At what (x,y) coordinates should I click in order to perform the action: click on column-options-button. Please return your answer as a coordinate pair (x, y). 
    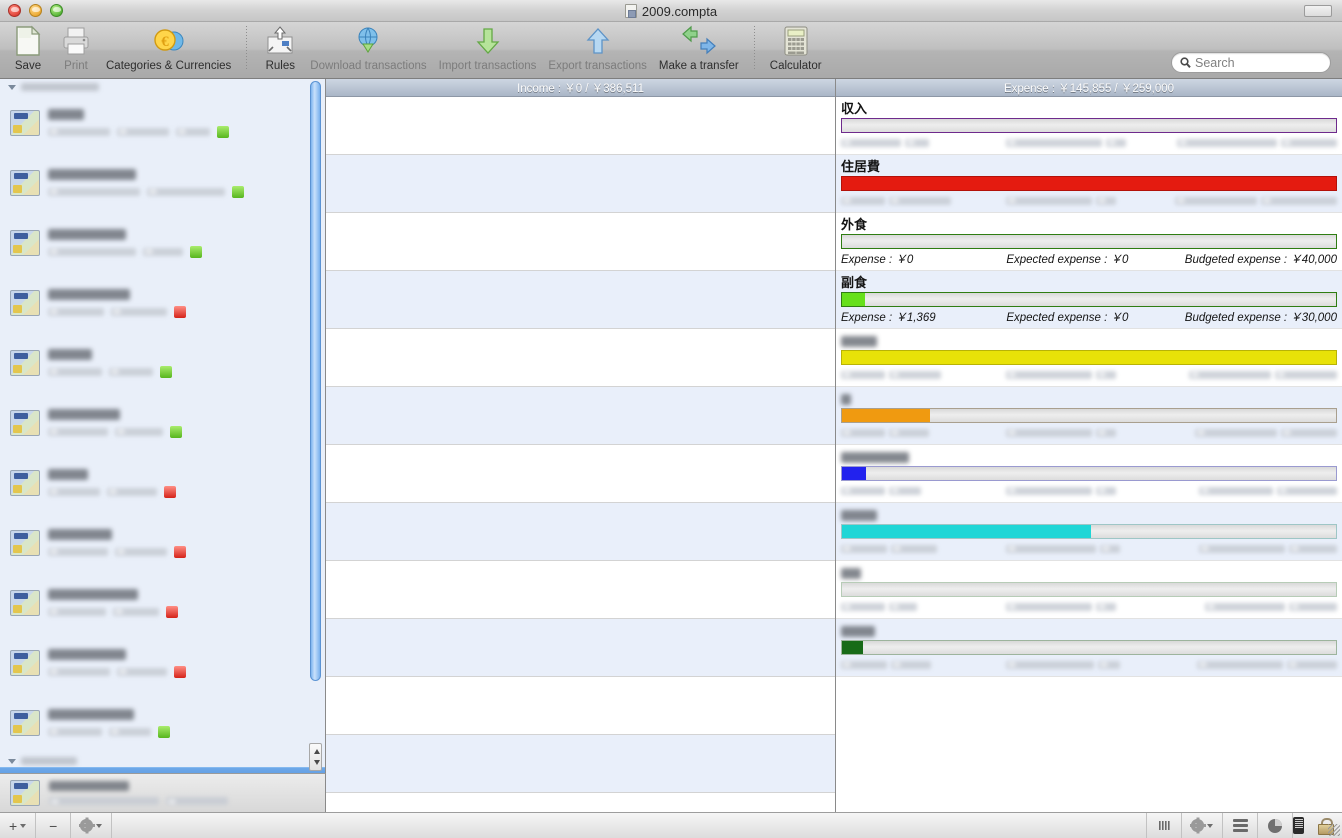
    Looking at the image, I should click on (1164, 825).